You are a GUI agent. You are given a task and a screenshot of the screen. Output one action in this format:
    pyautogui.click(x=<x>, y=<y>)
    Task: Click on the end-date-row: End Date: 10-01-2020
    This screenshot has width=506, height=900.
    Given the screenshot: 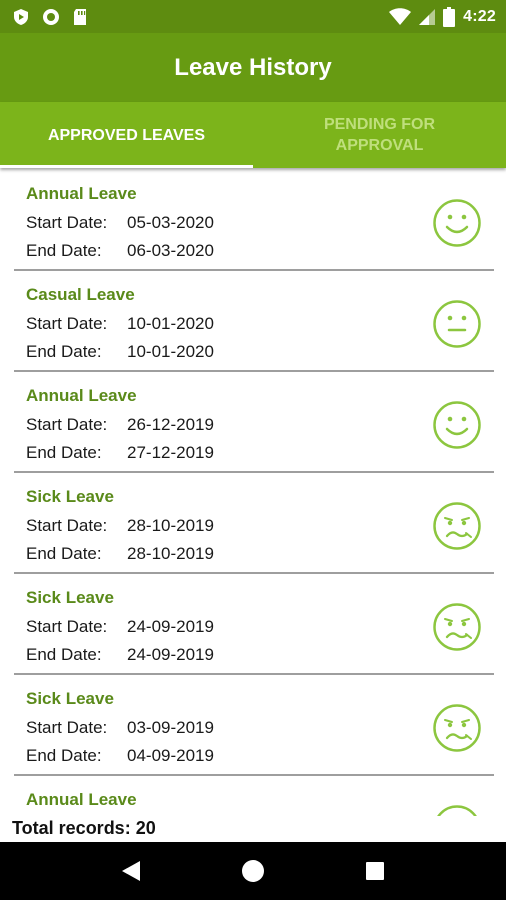 What is the action you would take?
    pyautogui.click(x=120, y=352)
    